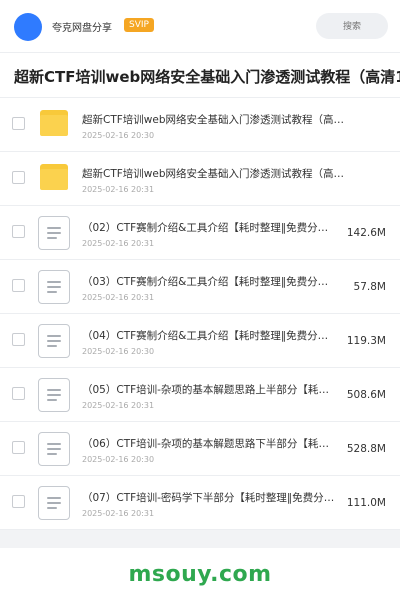  I want to click on page-title: 超新CTF培训web网络安全基础入门渗透测试教程（高清1080P）, so click(207, 77).